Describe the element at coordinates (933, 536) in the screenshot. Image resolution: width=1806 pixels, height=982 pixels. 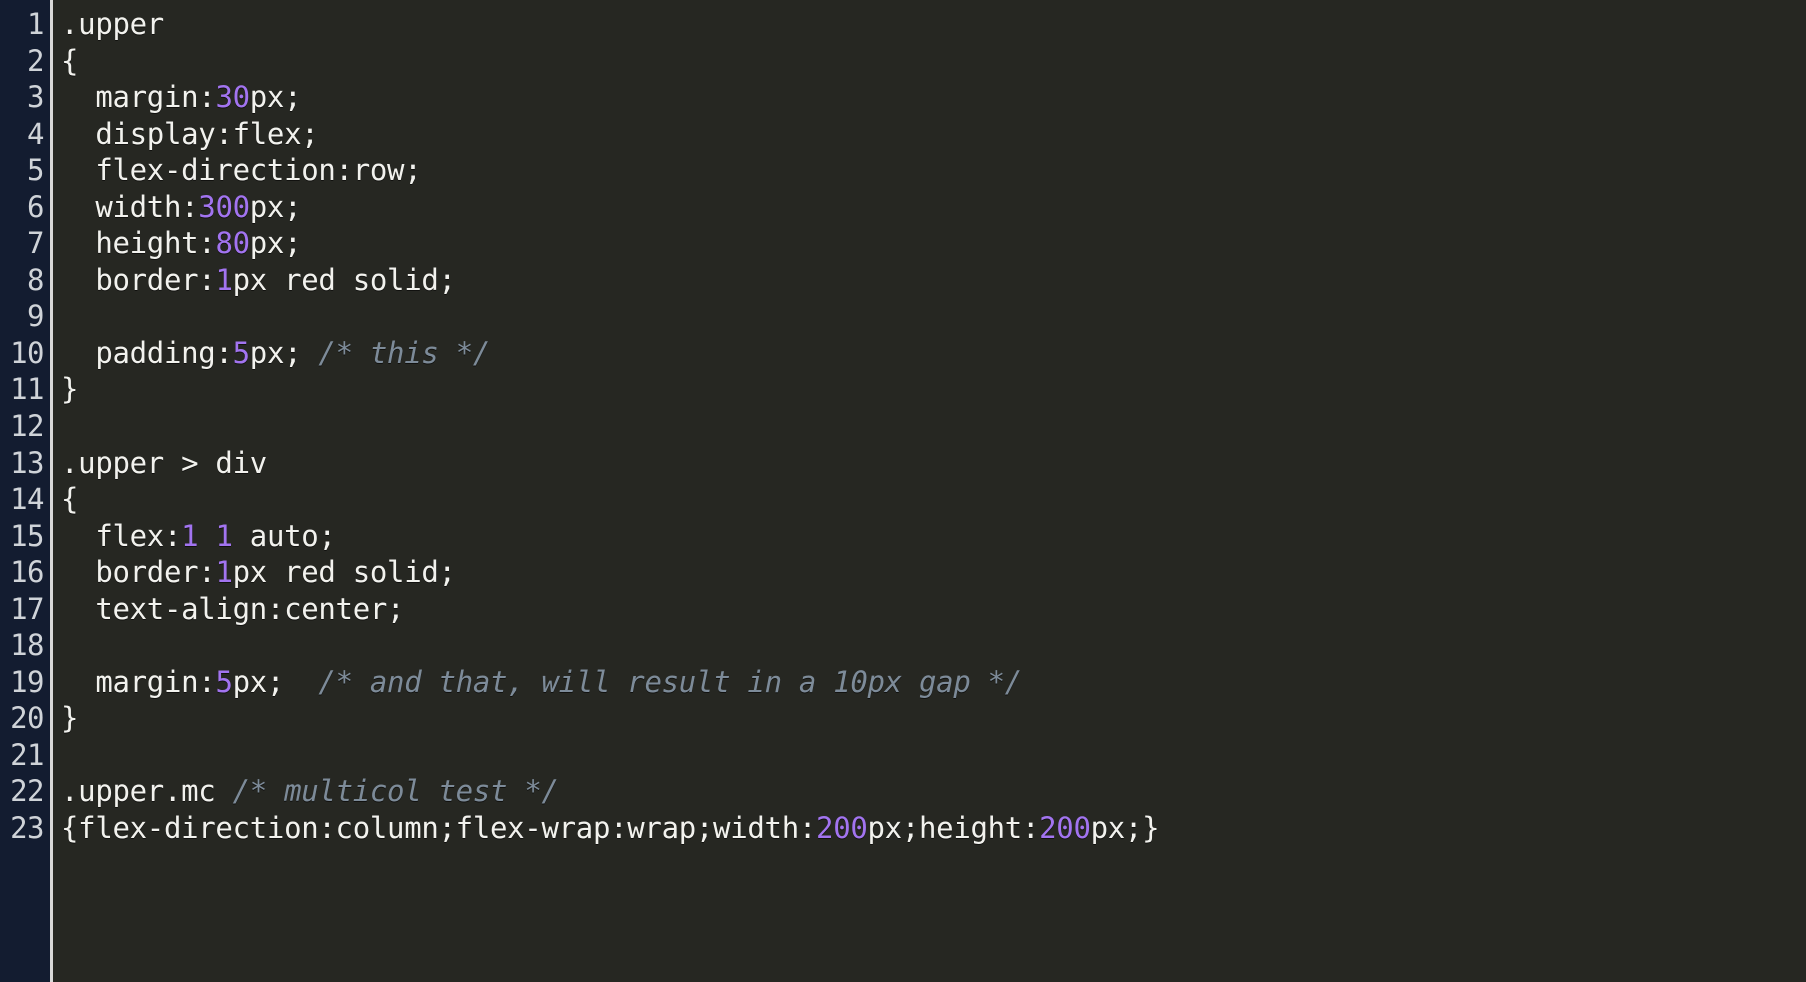
I see `code-line: flex:1 1 auto;` at that location.